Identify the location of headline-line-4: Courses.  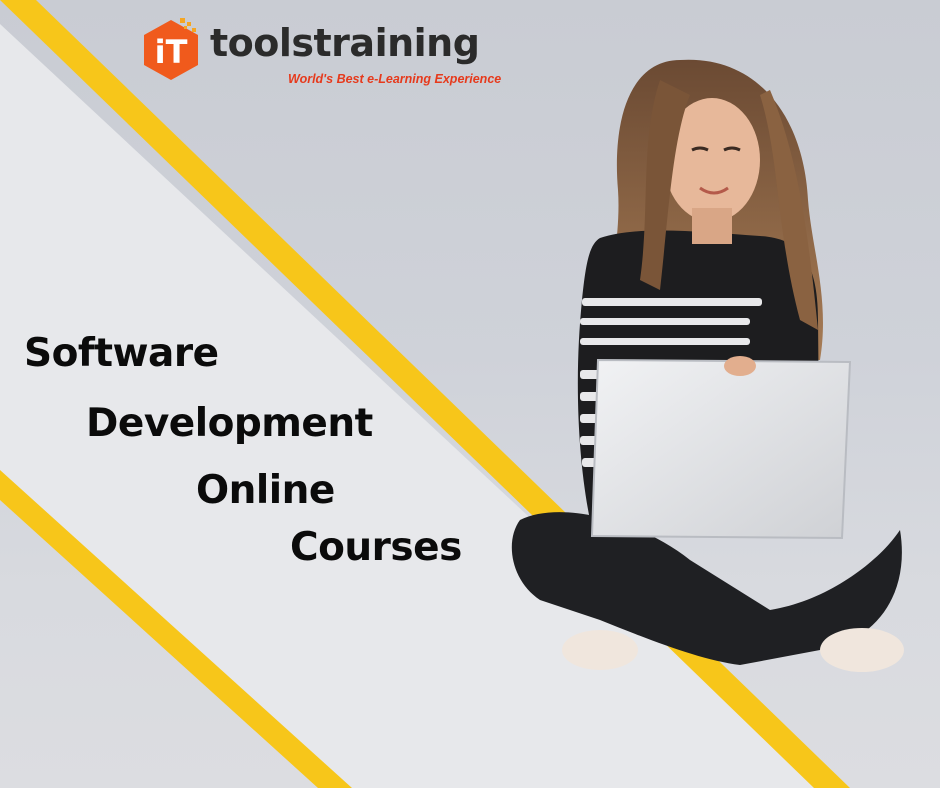
(376, 547).